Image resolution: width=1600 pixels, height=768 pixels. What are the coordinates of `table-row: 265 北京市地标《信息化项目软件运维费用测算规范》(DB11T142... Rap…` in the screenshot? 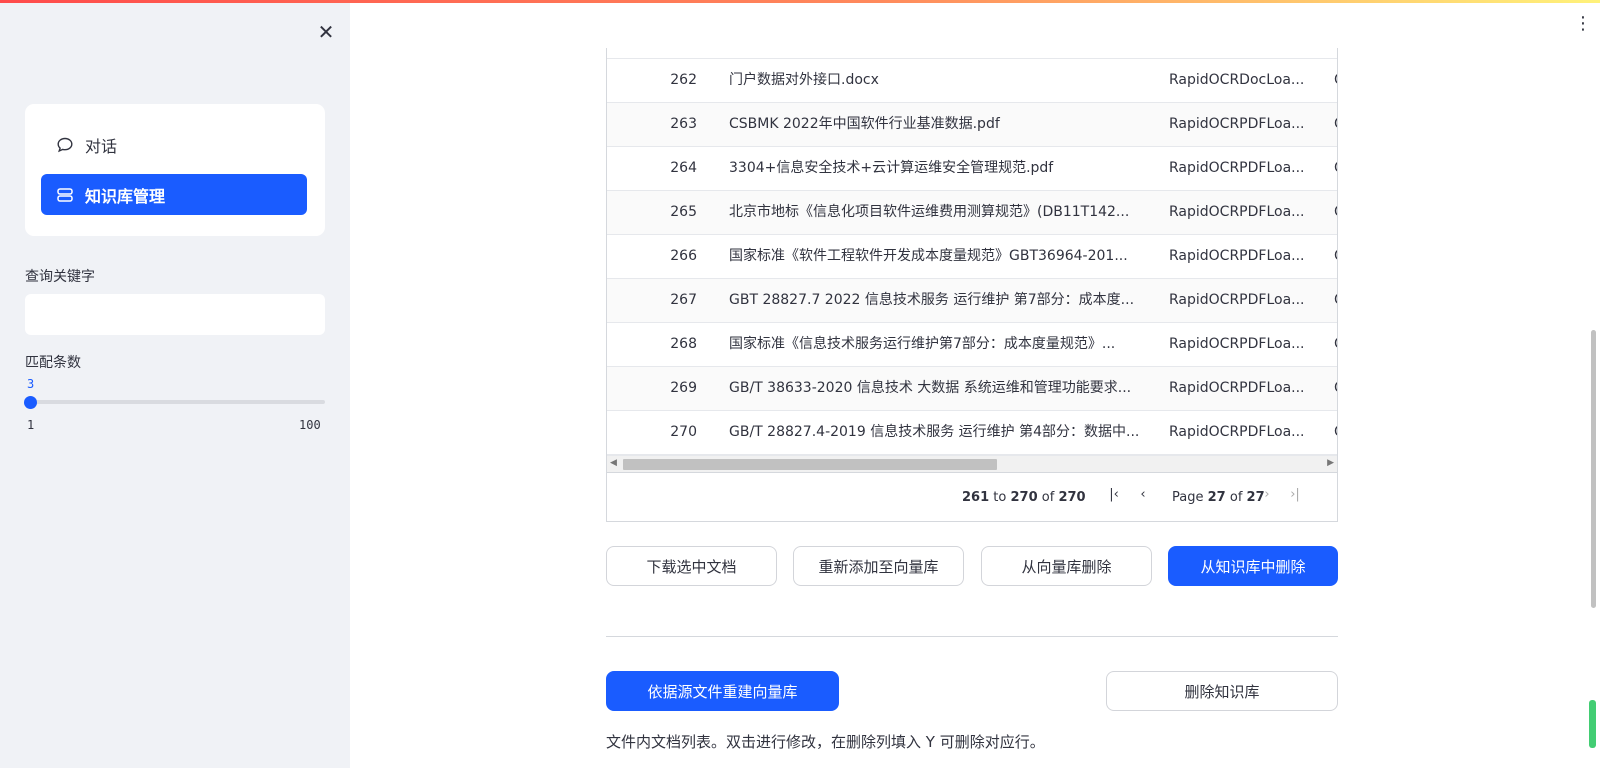 It's located at (972, 213).